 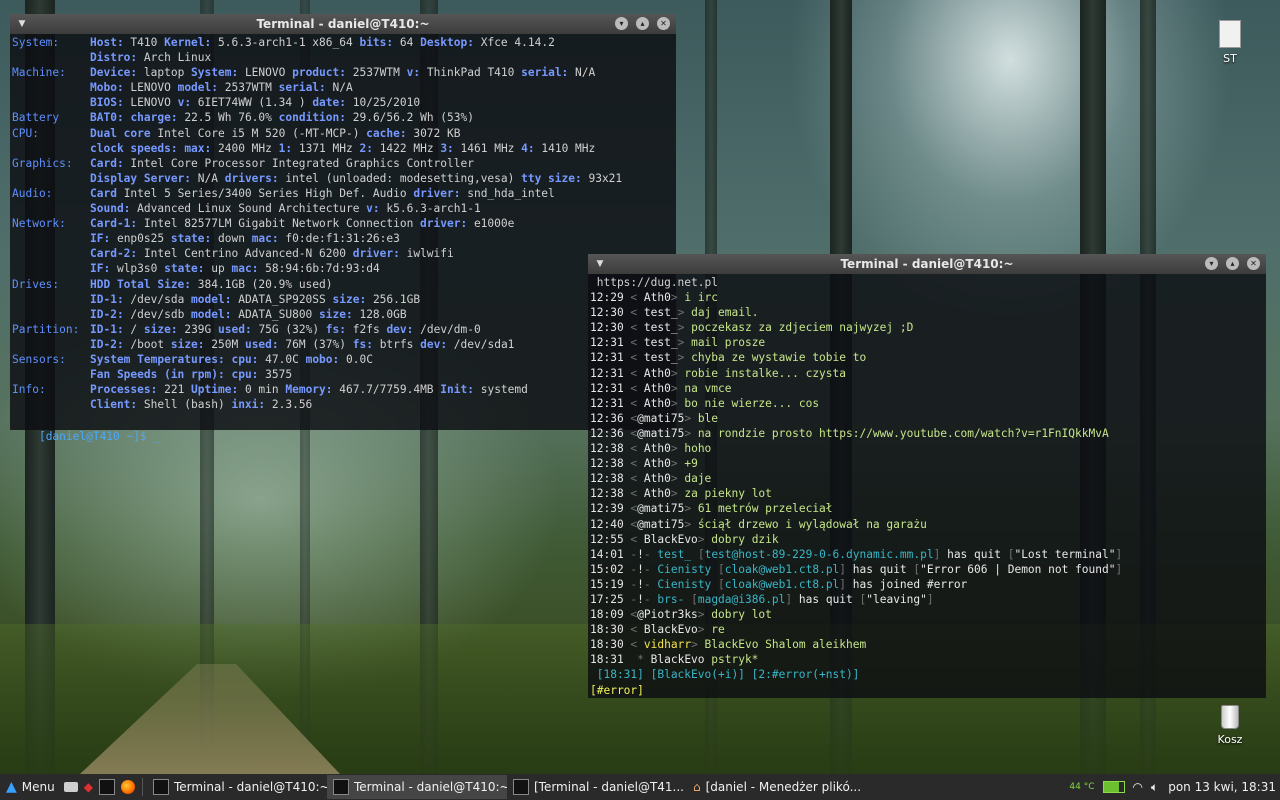 What do you see at coordinates (184, 405) in the screenshot?
I see `inxi-value: Shell (bash)` at bounding box center [184, 405].